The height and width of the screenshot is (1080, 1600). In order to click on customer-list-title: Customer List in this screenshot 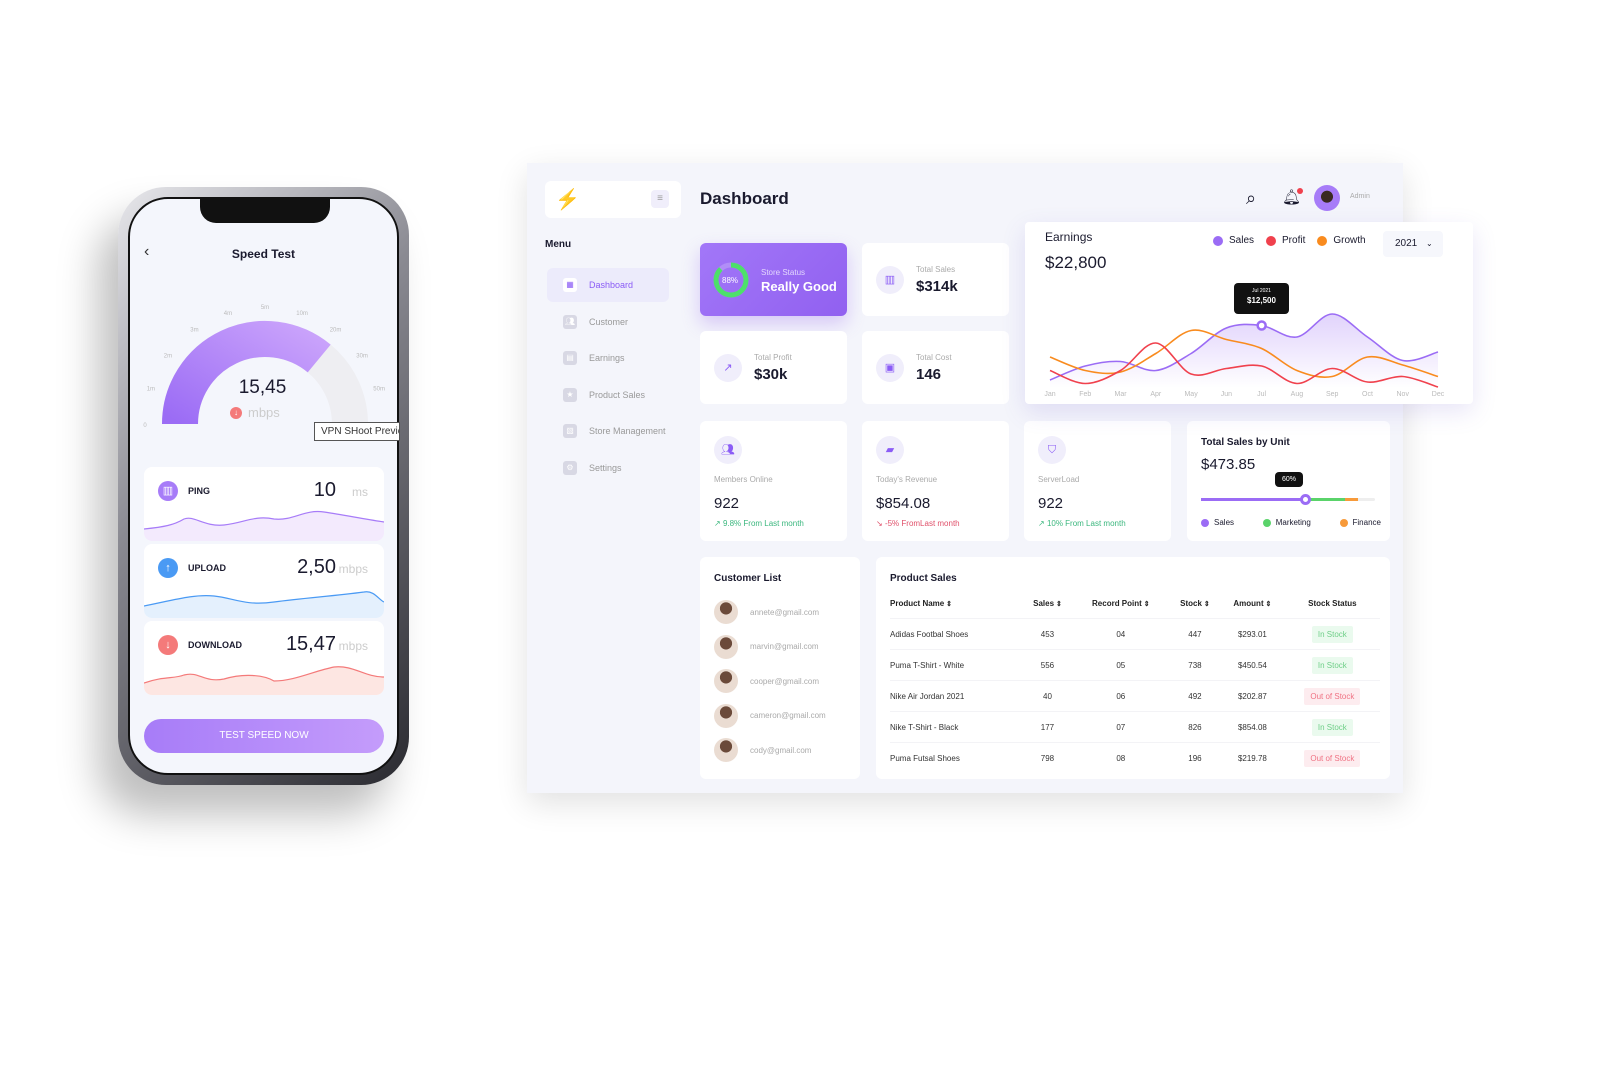, I will do `click(748, 578)`.